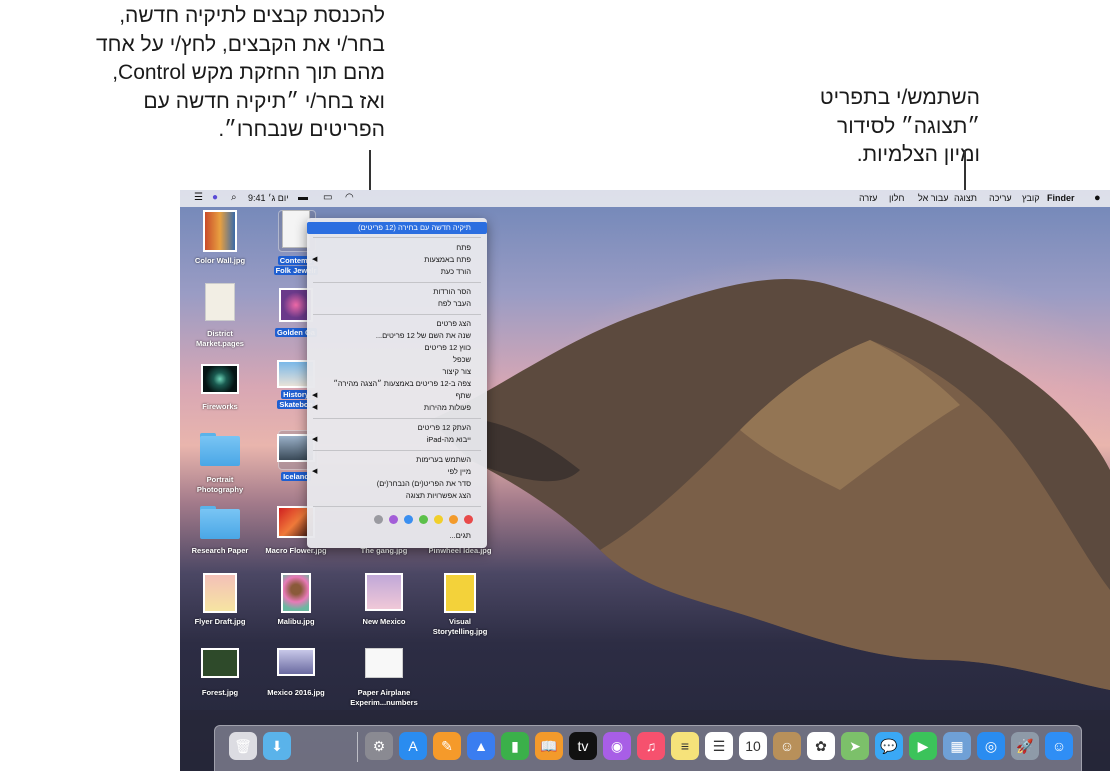  Describe the element at coordinates (413, 746) in the screenshot. I see `app-store-icon: A` at that location.